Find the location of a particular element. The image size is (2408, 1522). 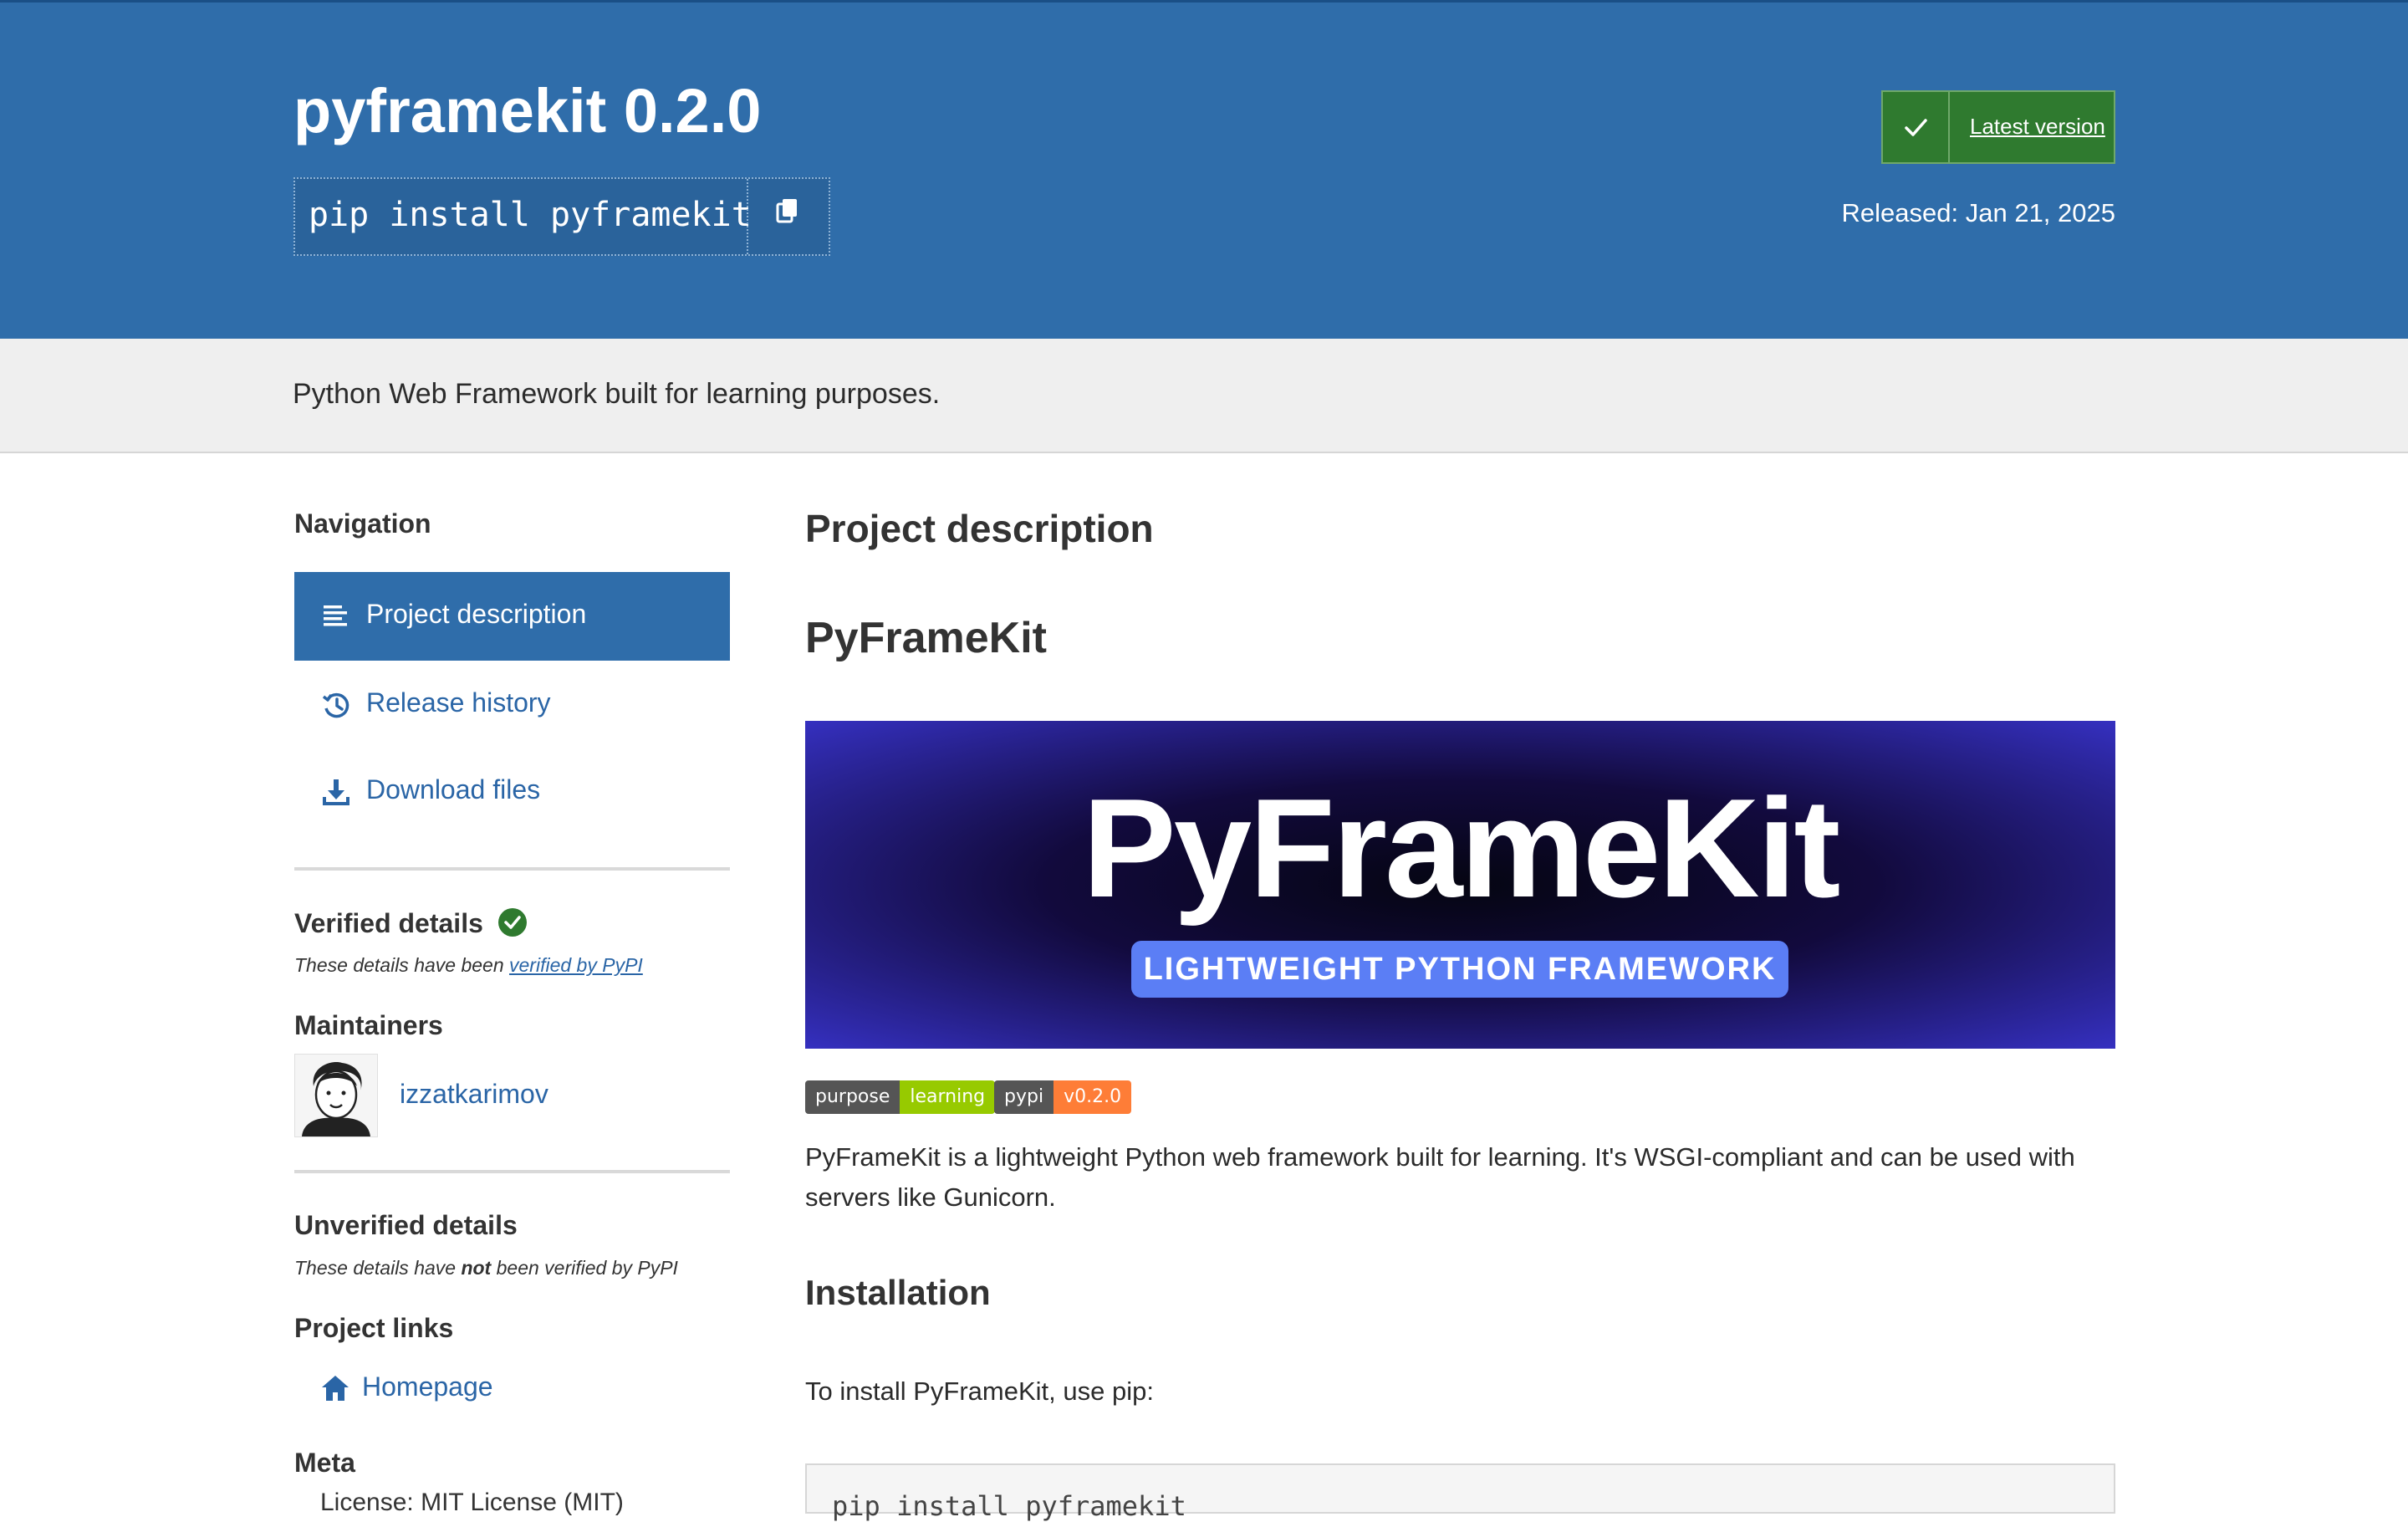

check-icon is located at coordinates (1916, 128).